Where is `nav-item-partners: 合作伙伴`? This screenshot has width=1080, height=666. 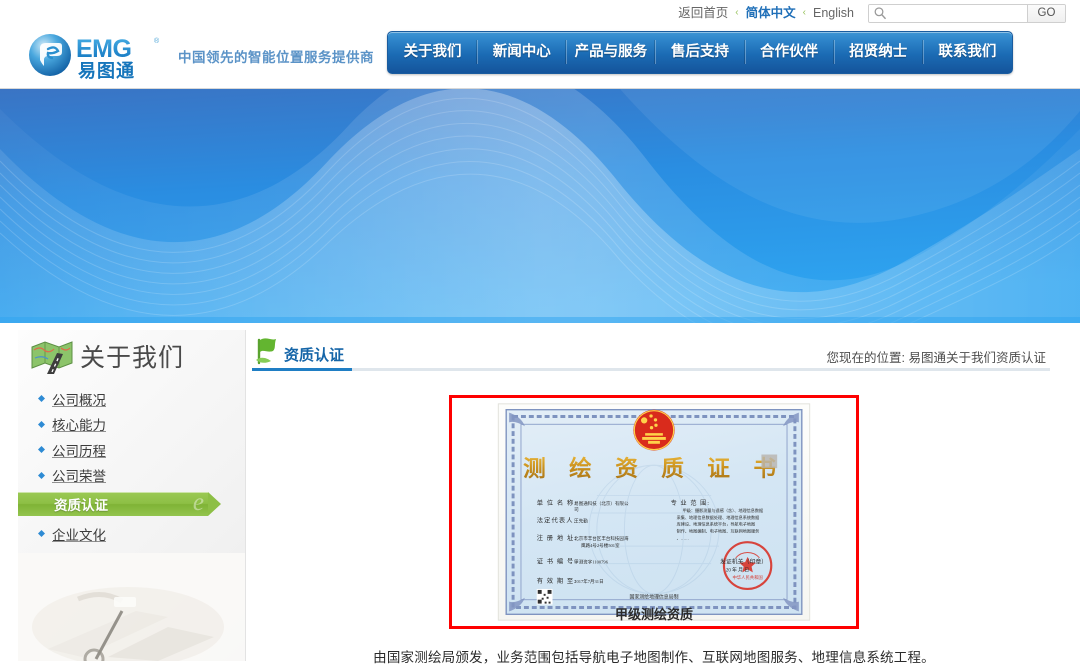
nav-item-partners: 合作伙伴 is located at coordinates (789, 52).